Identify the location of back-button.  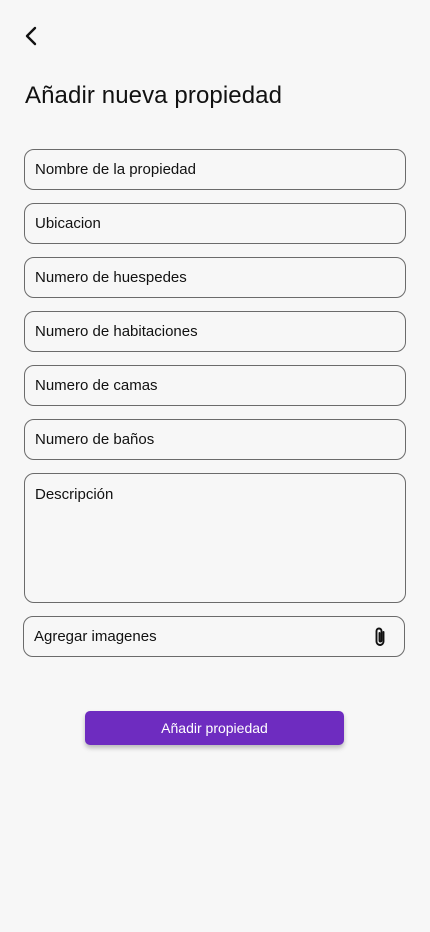
(32, 36).